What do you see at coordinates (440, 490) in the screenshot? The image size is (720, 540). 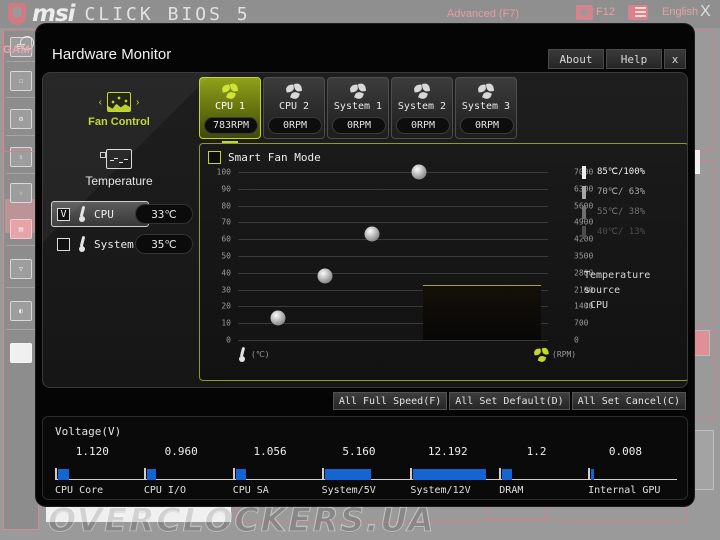 I see `voltage-label: System/12V` at bounding box center [440, 490].